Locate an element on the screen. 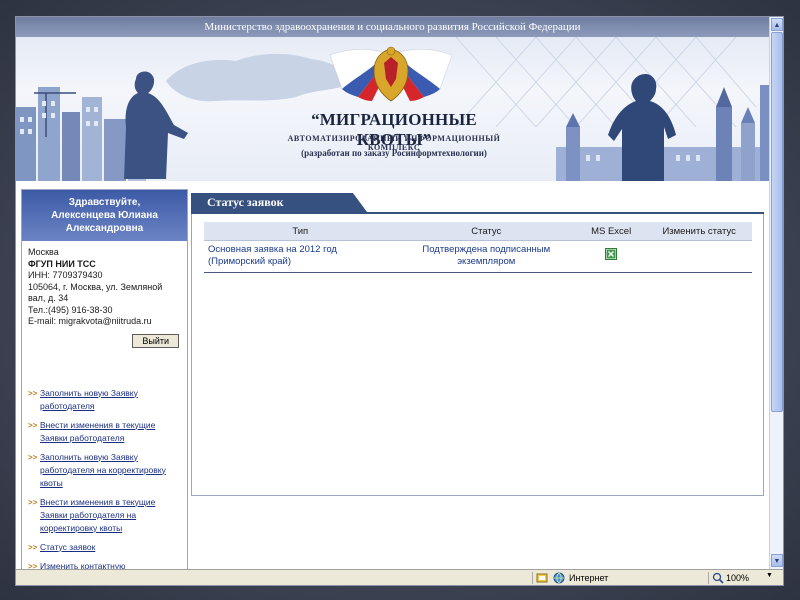 The height and width of the screenshot is (600, 800). user-inn: ИНН: 7709379430 is located at coordinates (65, 275).